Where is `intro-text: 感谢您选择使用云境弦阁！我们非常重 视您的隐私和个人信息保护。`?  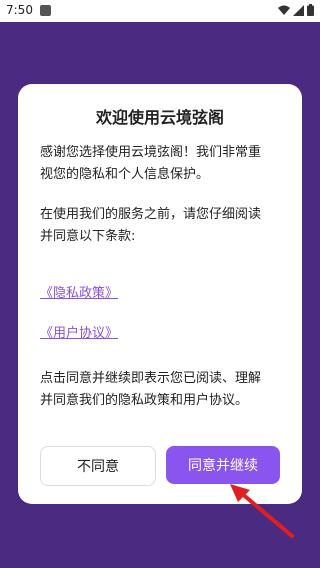 intro-text: 感谢您选择使用云境弦阁！我们非常重 视您的隐私和个人信息保护。 is located at coordinates (165, 164).